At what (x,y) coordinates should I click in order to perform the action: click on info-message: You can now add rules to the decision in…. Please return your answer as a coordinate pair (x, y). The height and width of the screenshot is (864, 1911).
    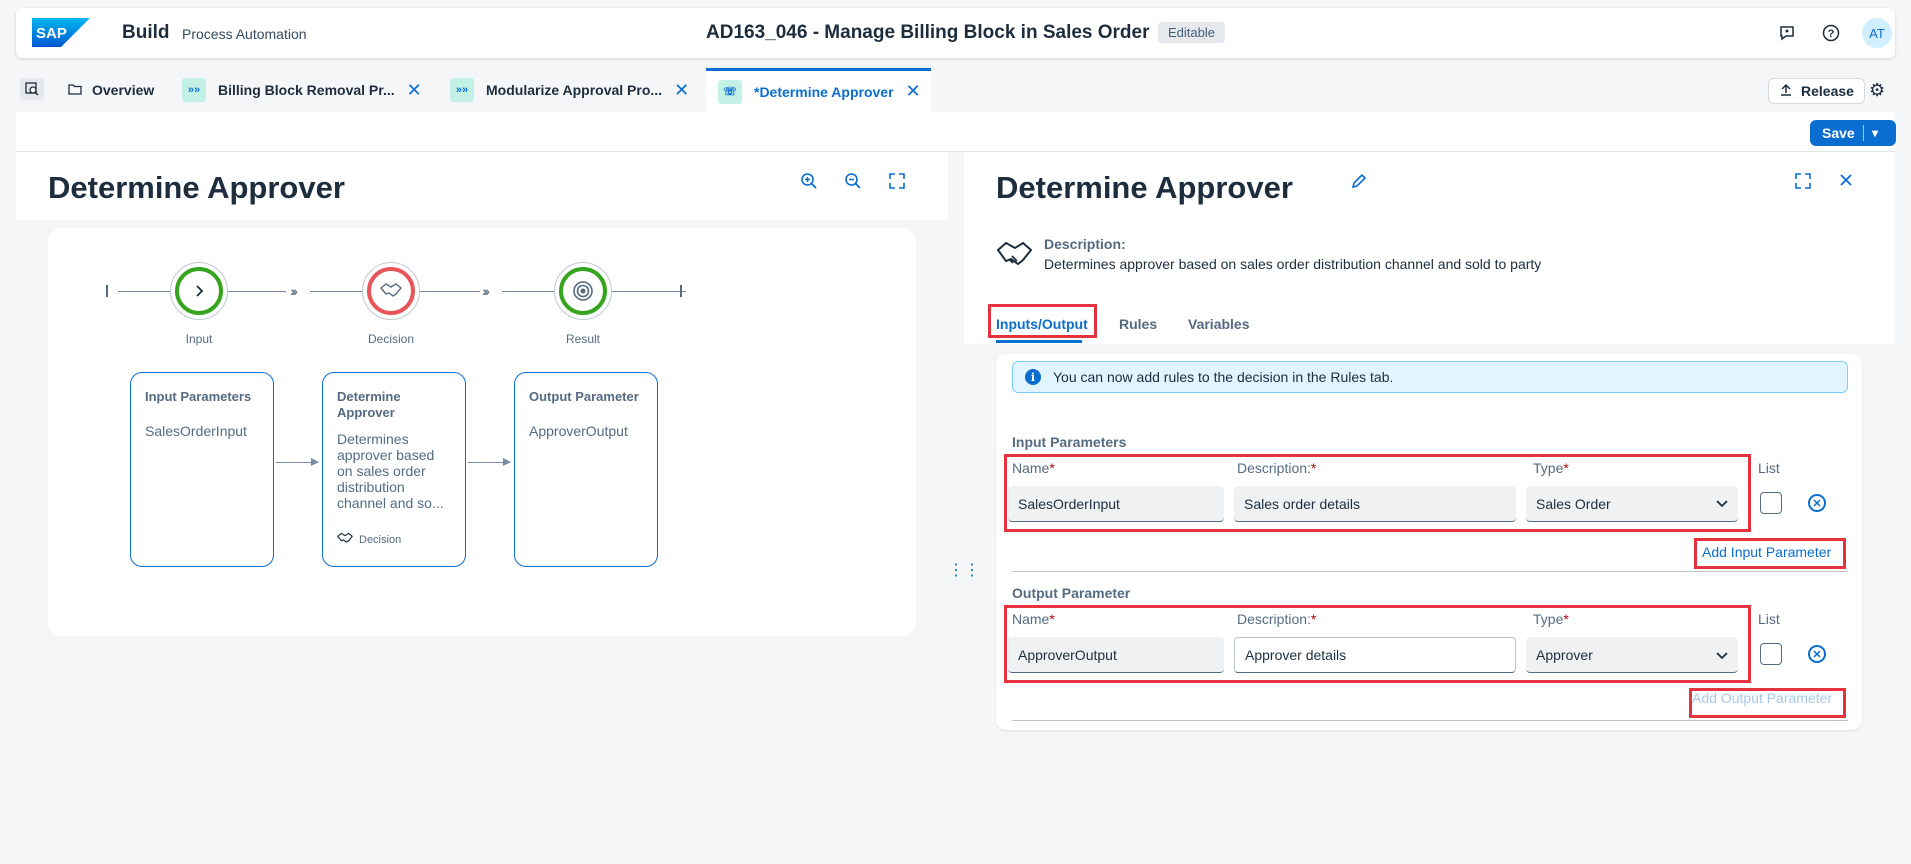
    Looking at the image, I should click on (1223, 377).